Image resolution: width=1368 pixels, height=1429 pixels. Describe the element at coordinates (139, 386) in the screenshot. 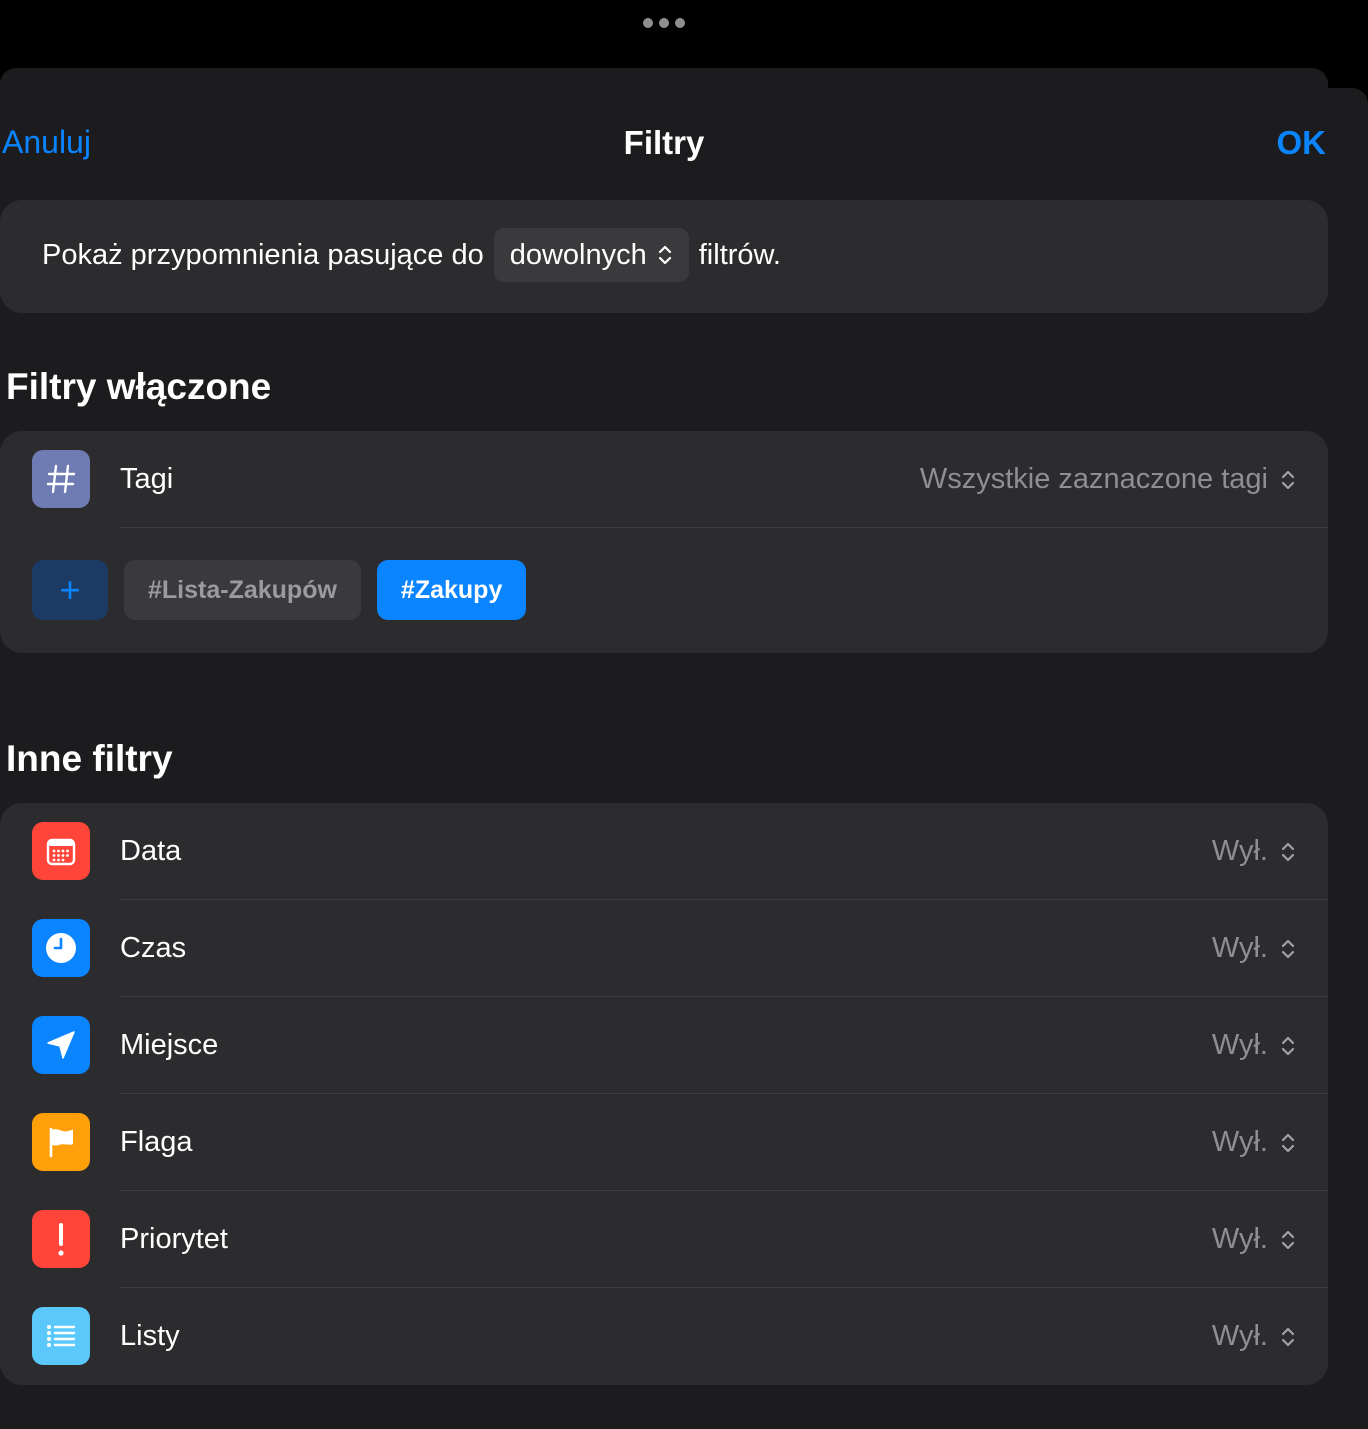

I see `enabled-filters-heading: Filtry włączone` at that location.